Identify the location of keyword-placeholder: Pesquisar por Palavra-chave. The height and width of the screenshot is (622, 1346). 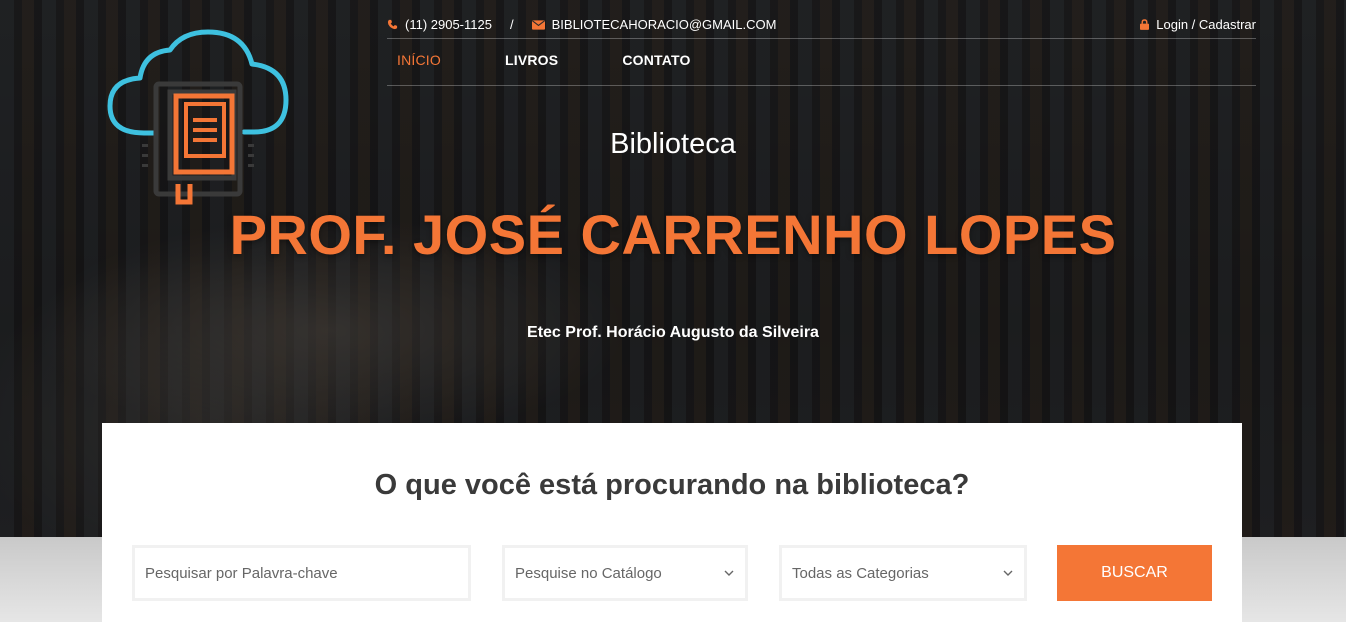
(241, 573).